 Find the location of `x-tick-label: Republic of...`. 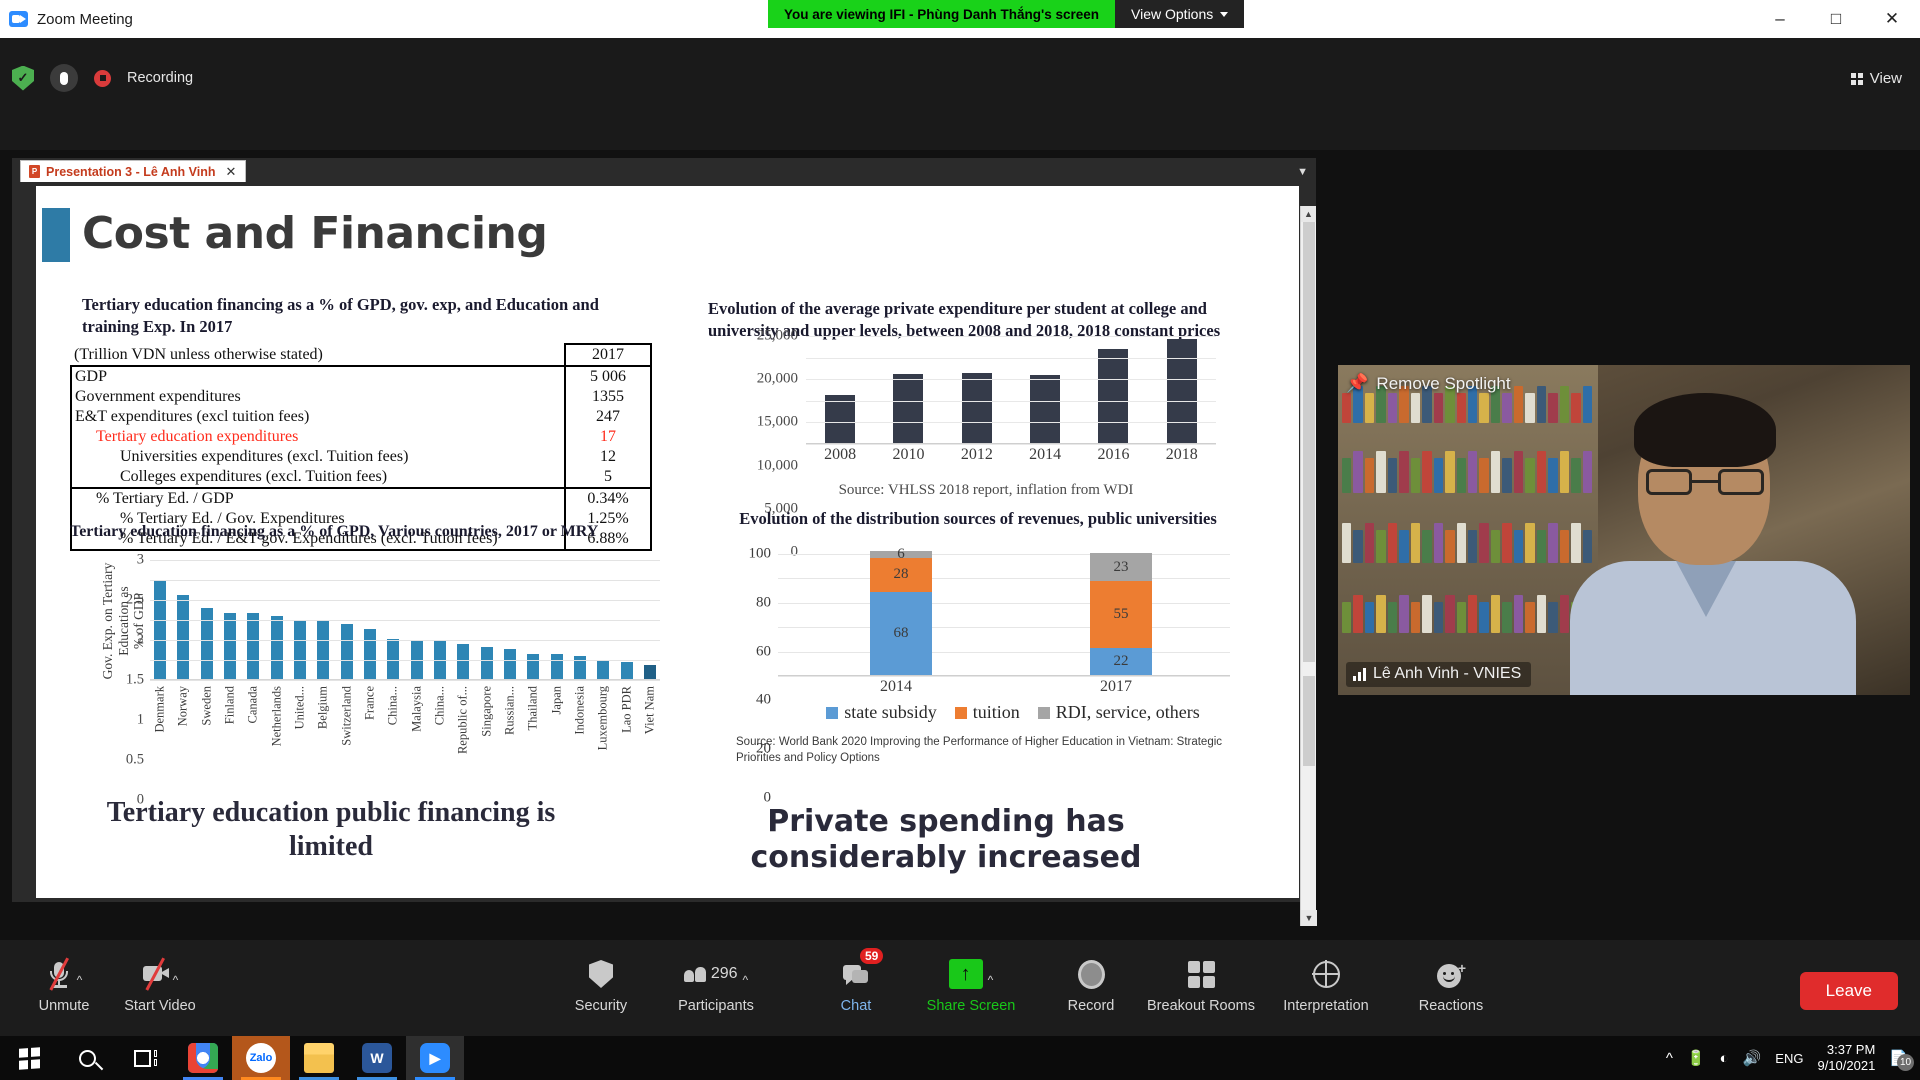

x-tick-label: Republic of... is located at coordinates (462, 720).